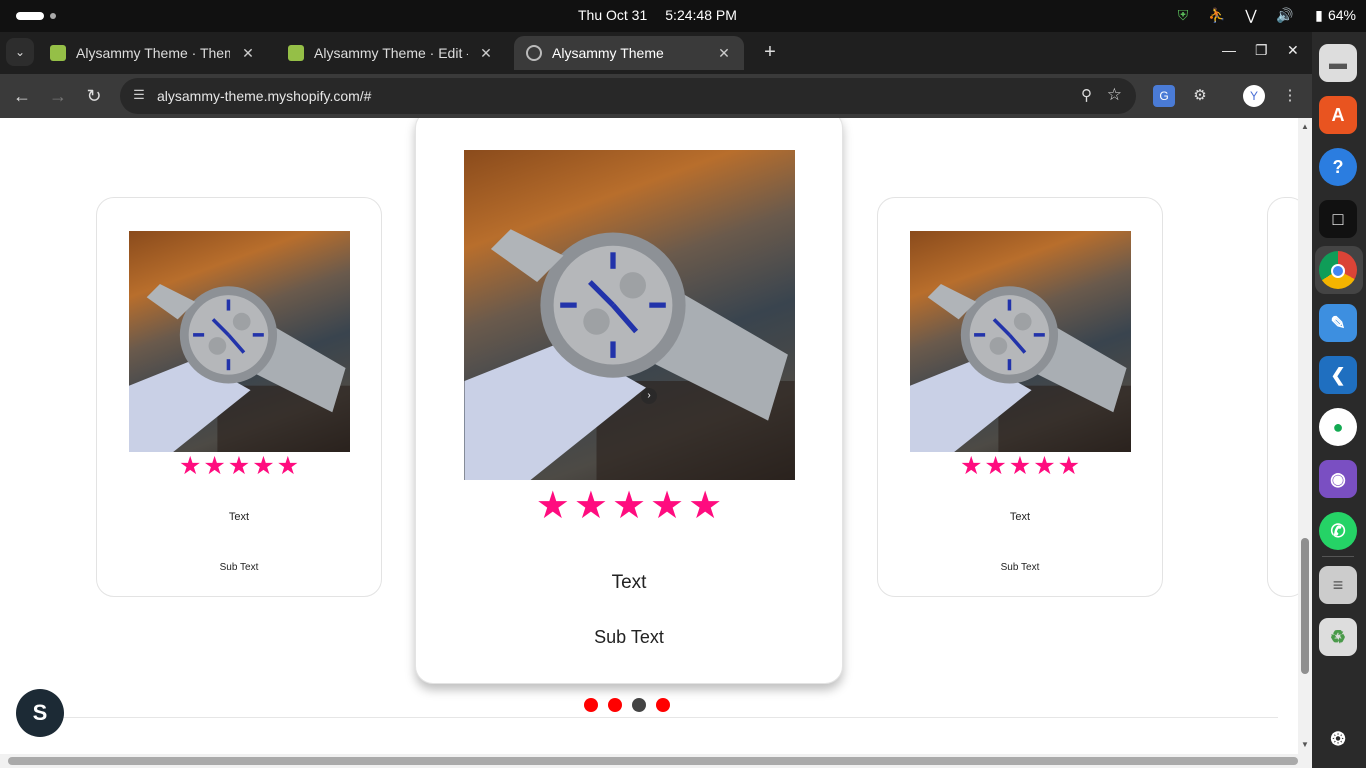  I want to click on tab-theme-editor: Alysammy Theme · Them ✕, so click(153, 53).